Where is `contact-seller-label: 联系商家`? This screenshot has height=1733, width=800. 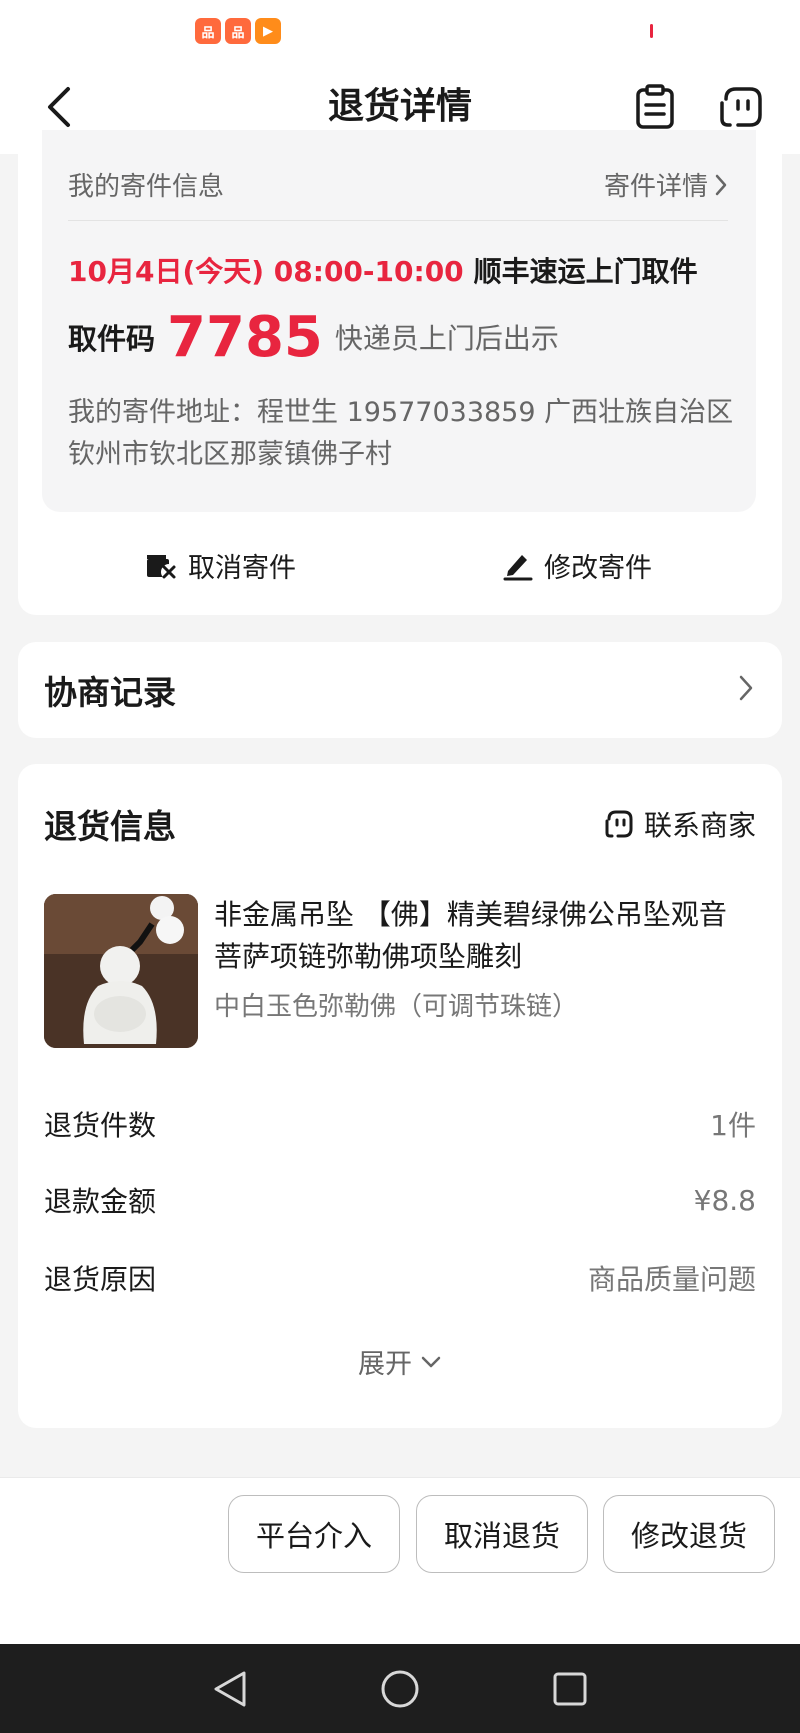 contact-seller-label: 联系商家 is located at coordinates (699, 825).